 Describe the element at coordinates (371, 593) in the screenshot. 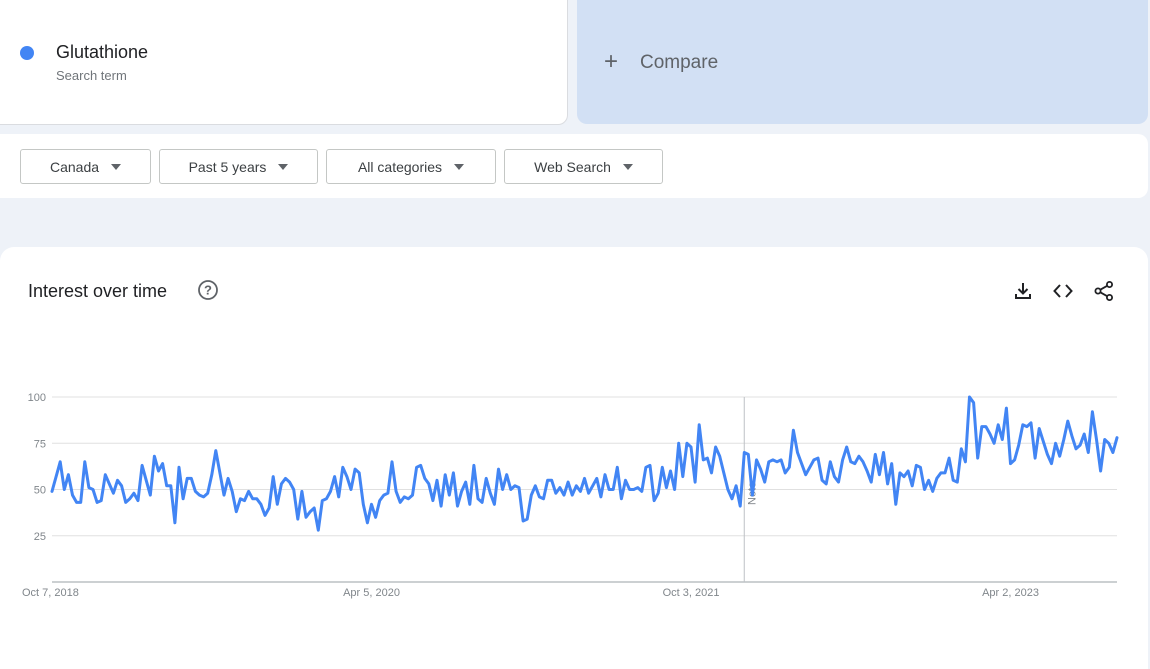

I see `x-tick-label: Apr 5, 2020` at that location.